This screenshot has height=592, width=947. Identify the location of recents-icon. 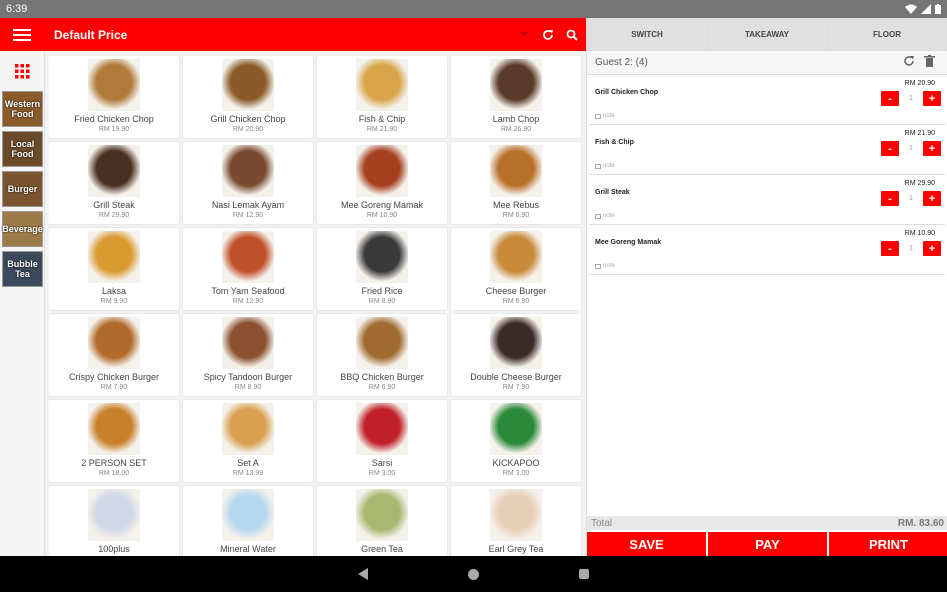
(584, 574).